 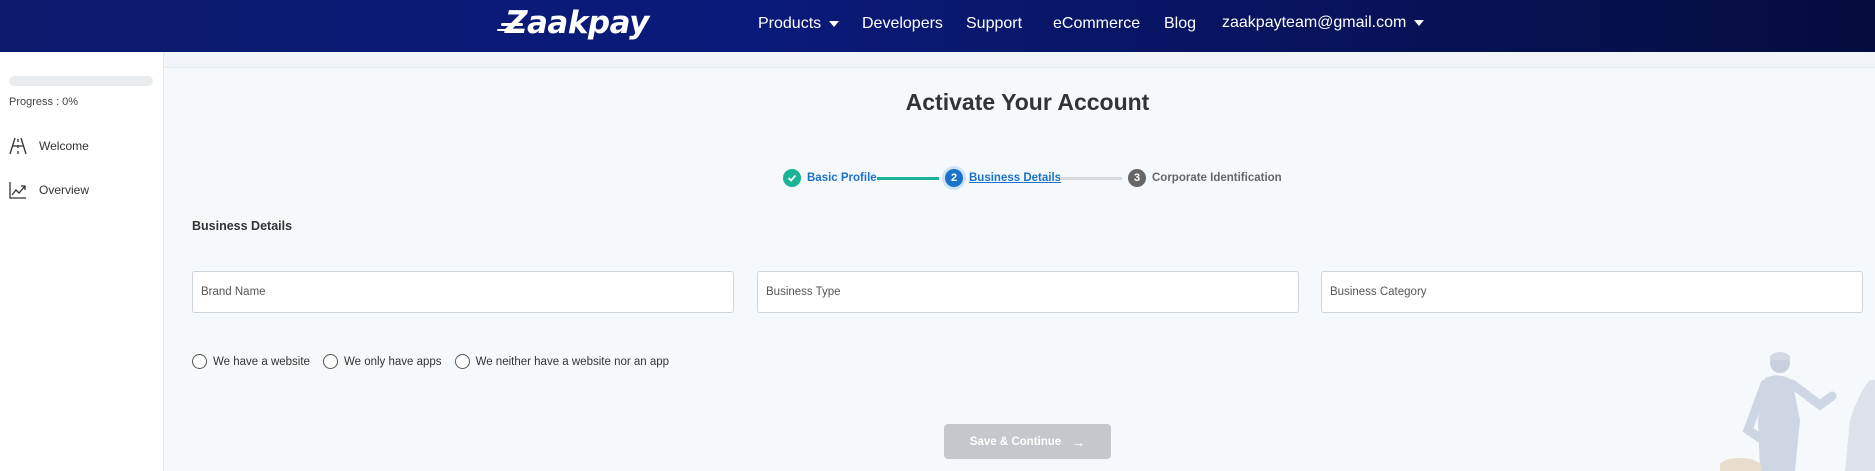 I want to click on radio-have-website: We have a website, so click(x=251, y=361).